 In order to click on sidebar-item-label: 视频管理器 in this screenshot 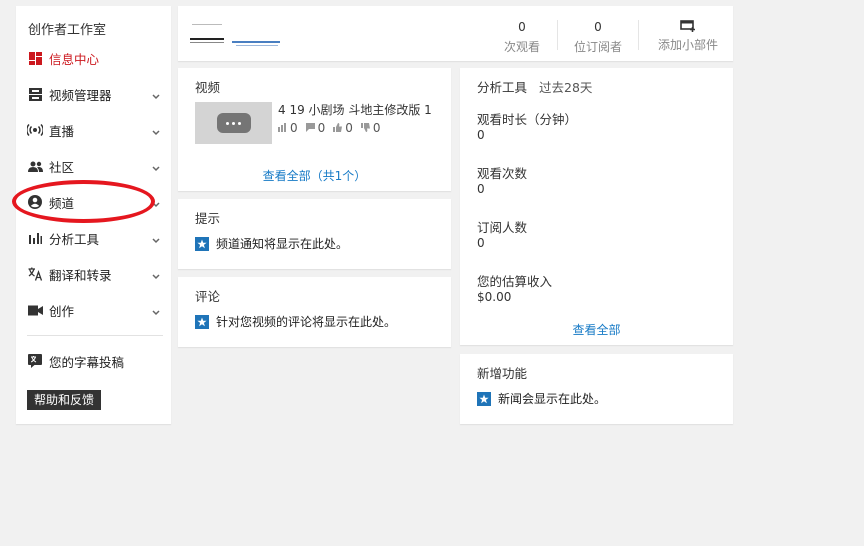, I will do `click(80, 95)`.